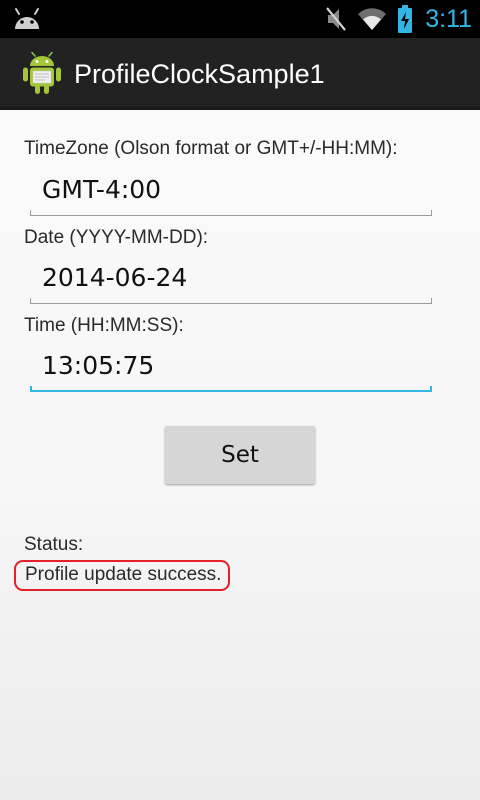  What do you see at coordinates (104, 325) in the screenshot?
I see `time-label: Time (HH:MM:SS):` at bounding box center [104, 325].